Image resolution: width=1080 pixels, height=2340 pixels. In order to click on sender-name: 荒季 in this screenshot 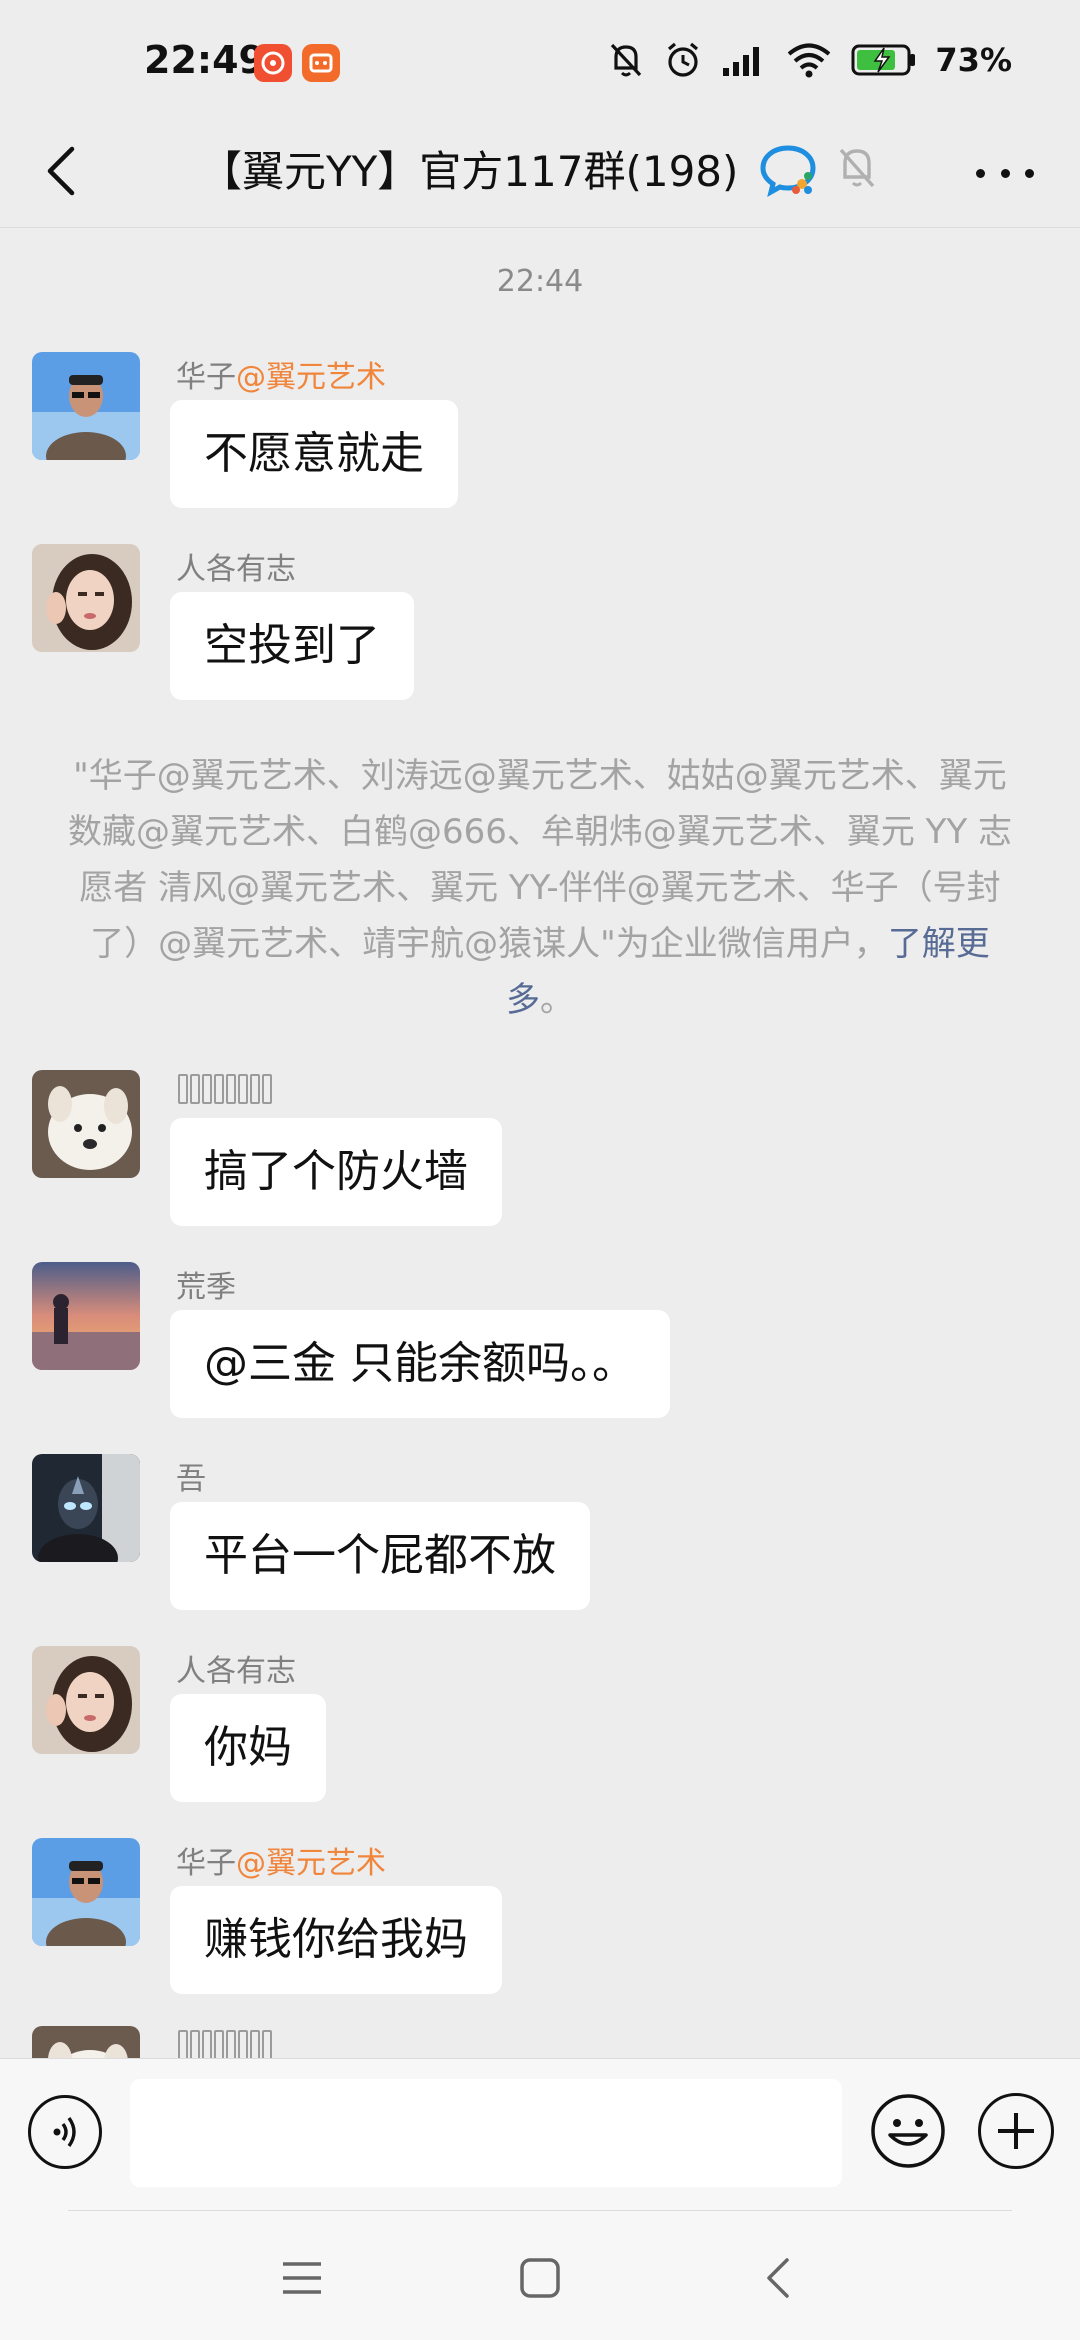, I will do `click(206, 1287)`.